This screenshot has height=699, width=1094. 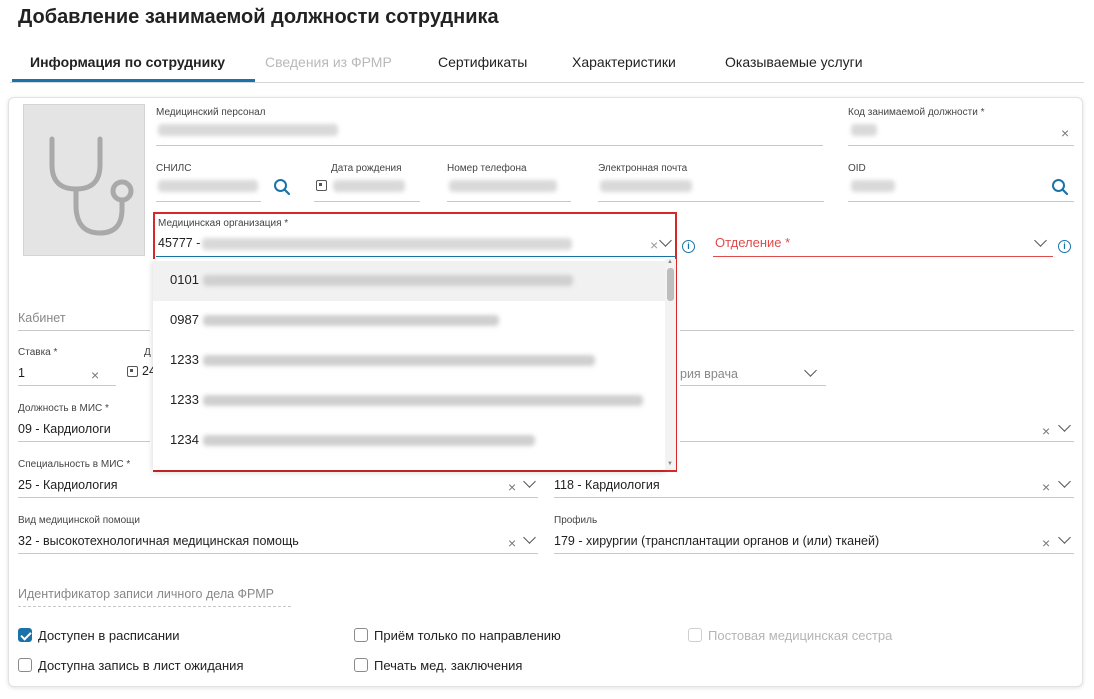 I want to click on med-org-option: 0987, so click(x=409, y=321).